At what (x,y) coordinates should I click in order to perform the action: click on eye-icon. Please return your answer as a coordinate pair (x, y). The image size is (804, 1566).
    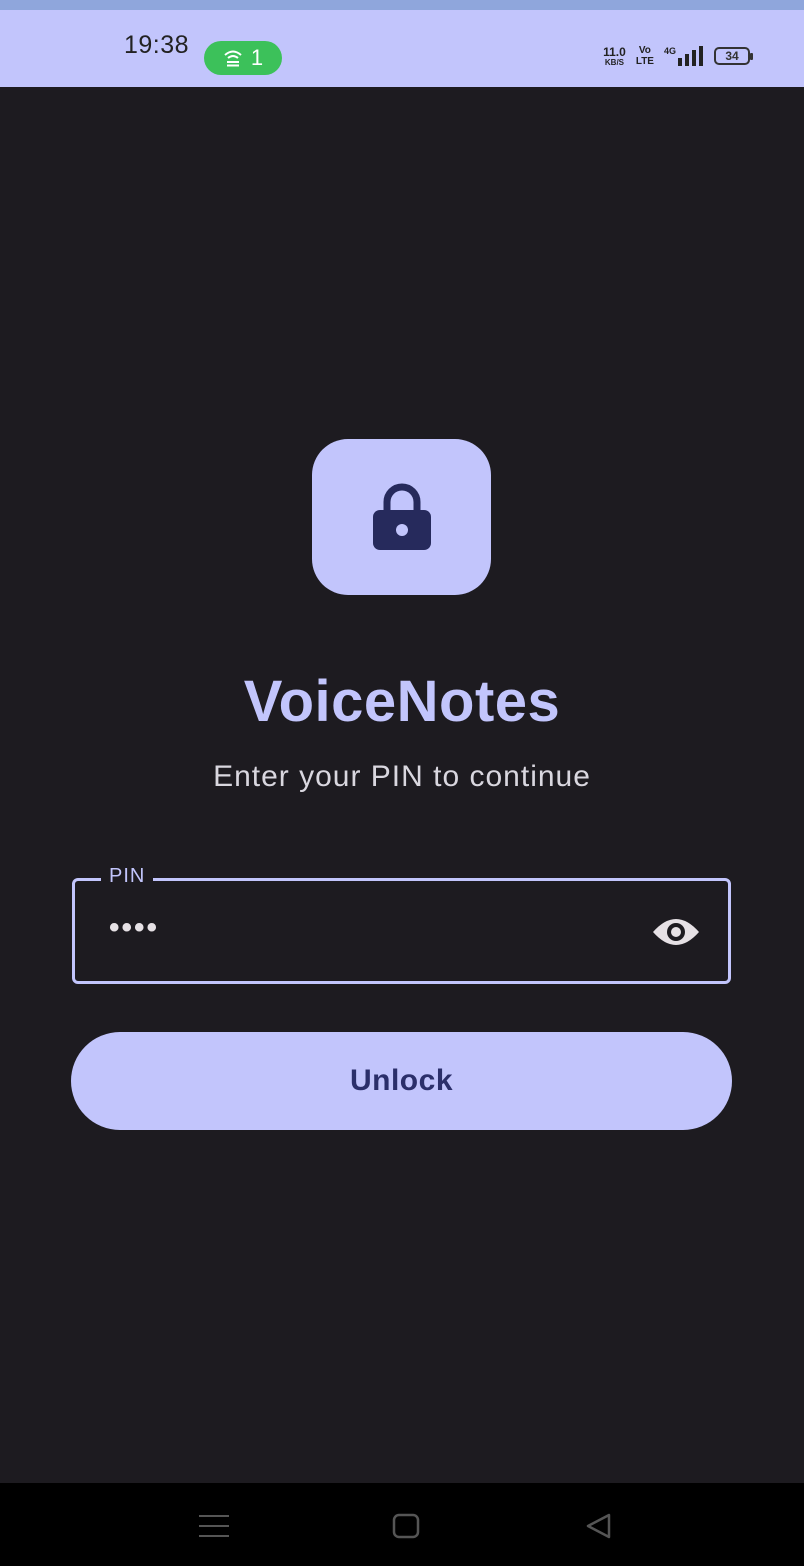
    Looking at the image, I should click on (676, 932).